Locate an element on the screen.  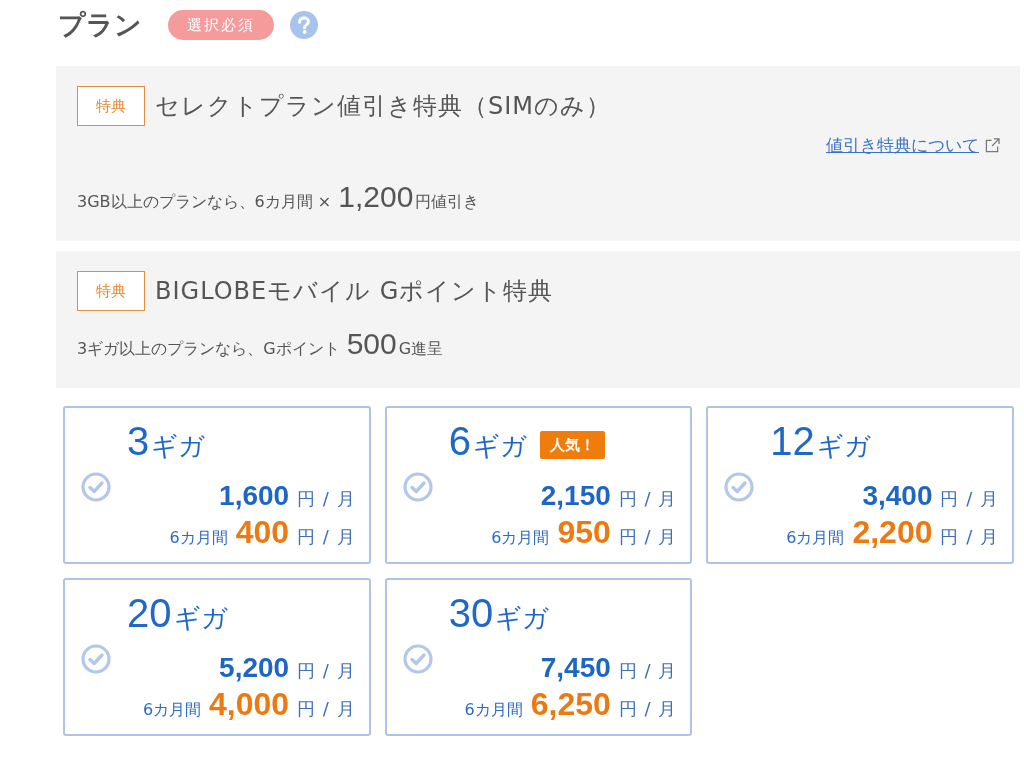
plan-card: 3ギガ 1,600 円 / 月 6カ月間 400 円 / 月 is located at coordinates (217, 485).